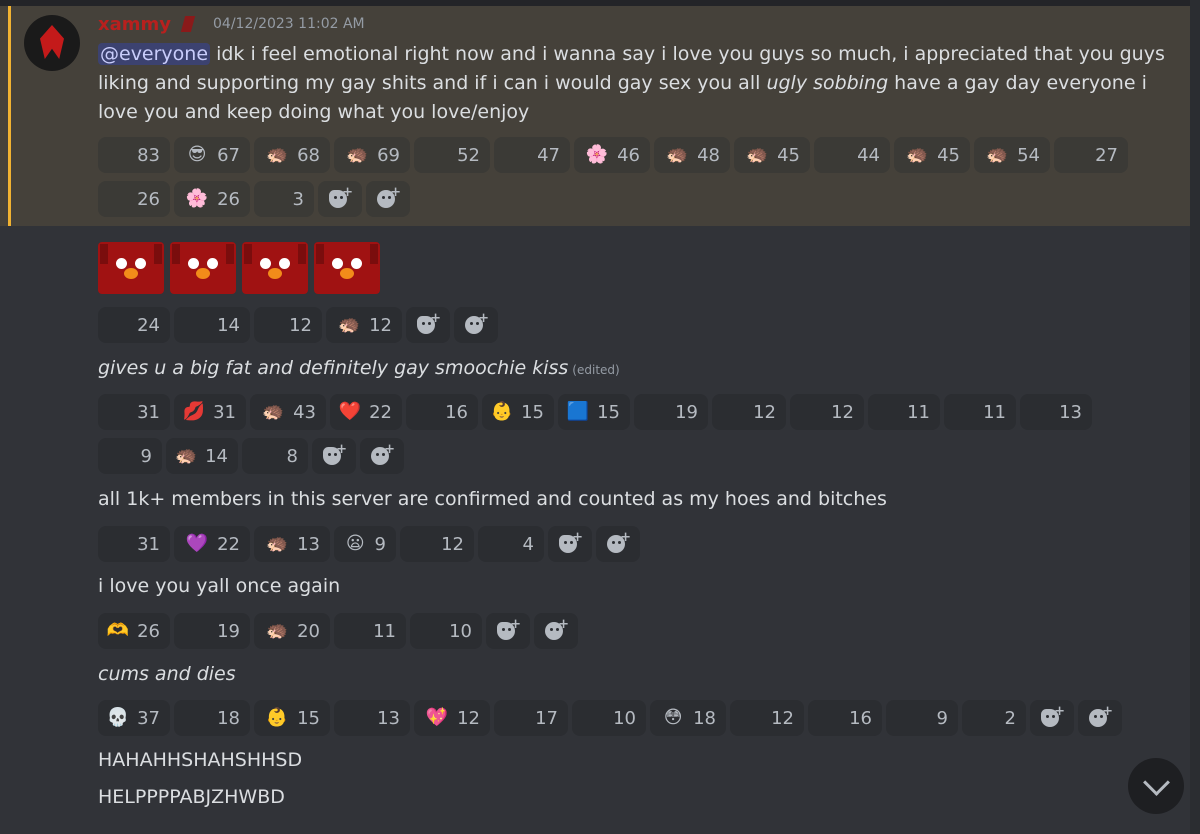 This screenshot has width=1200, height=834. What do you see at coordinates (202, 456) in the screenshot?
I see `reaction-button: 🦔 14` at bounding box center [202, 456].